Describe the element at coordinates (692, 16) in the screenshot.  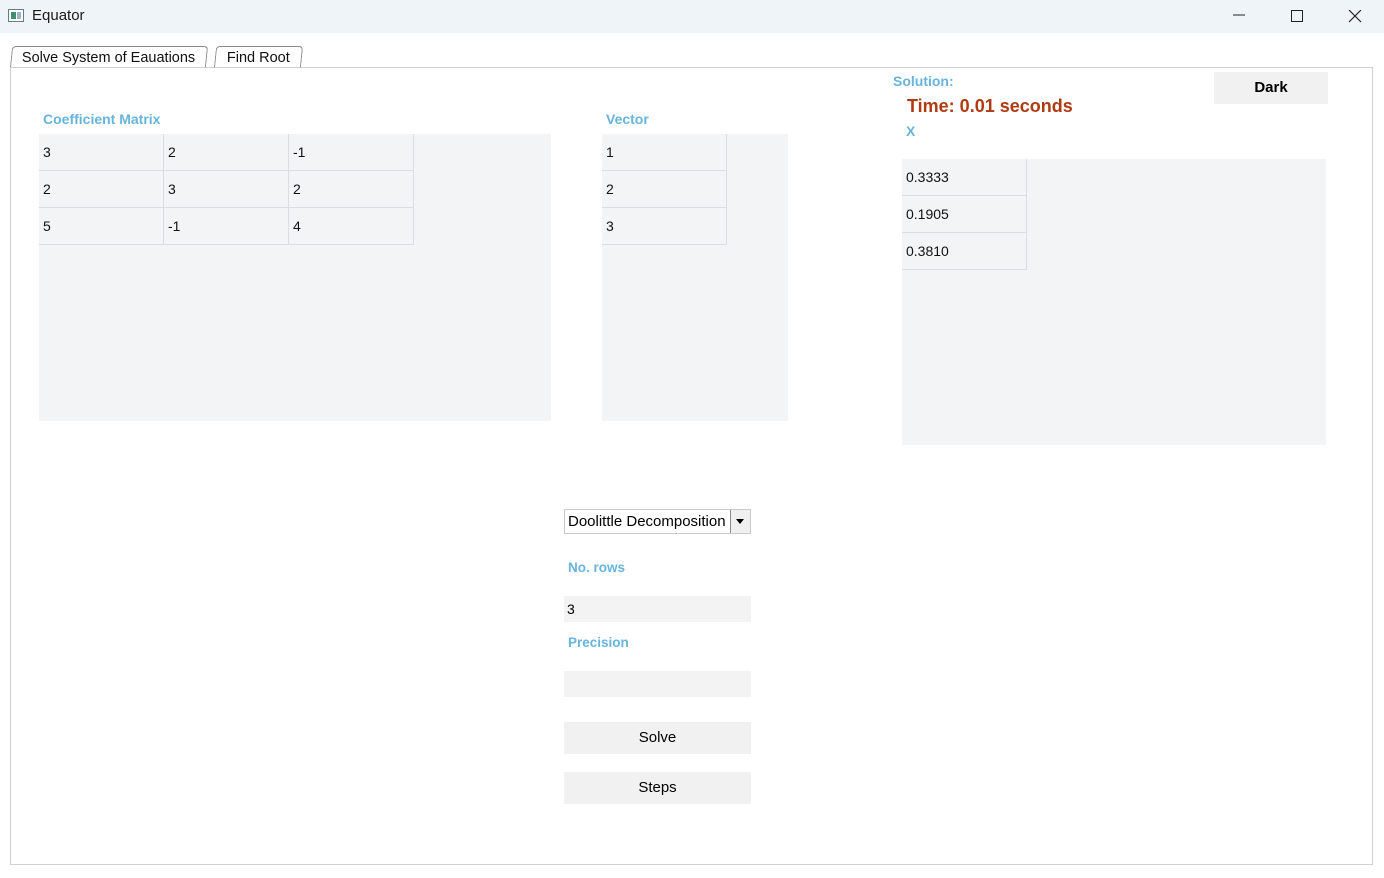
I see `title-bar: Equator` at that location.